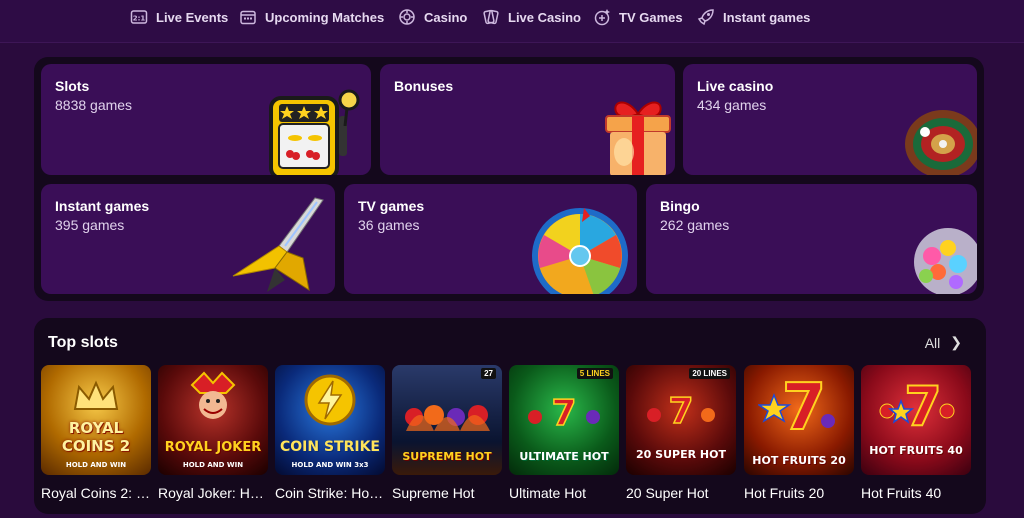 This screenshot has height=518, width=1024. What do you see at coordinates (594, 373) in the screenshot?
I see `lines-badge: 5 LINES` at bounding box center [594, 373].